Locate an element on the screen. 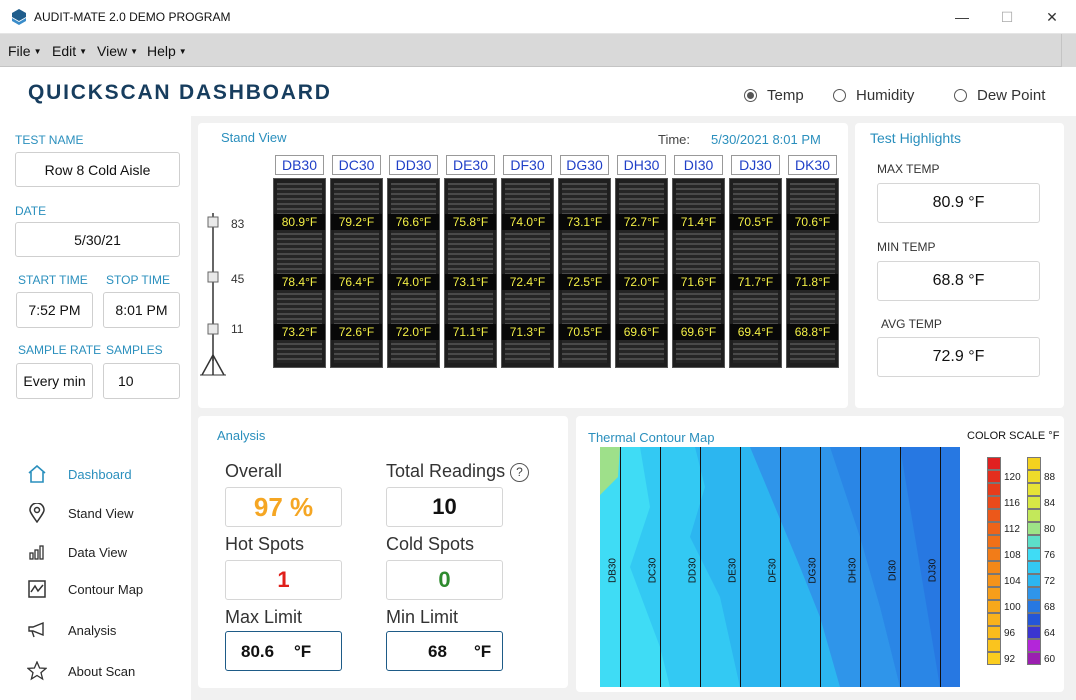  maximize-button: ☐ is located at coordinates (1007, 17).